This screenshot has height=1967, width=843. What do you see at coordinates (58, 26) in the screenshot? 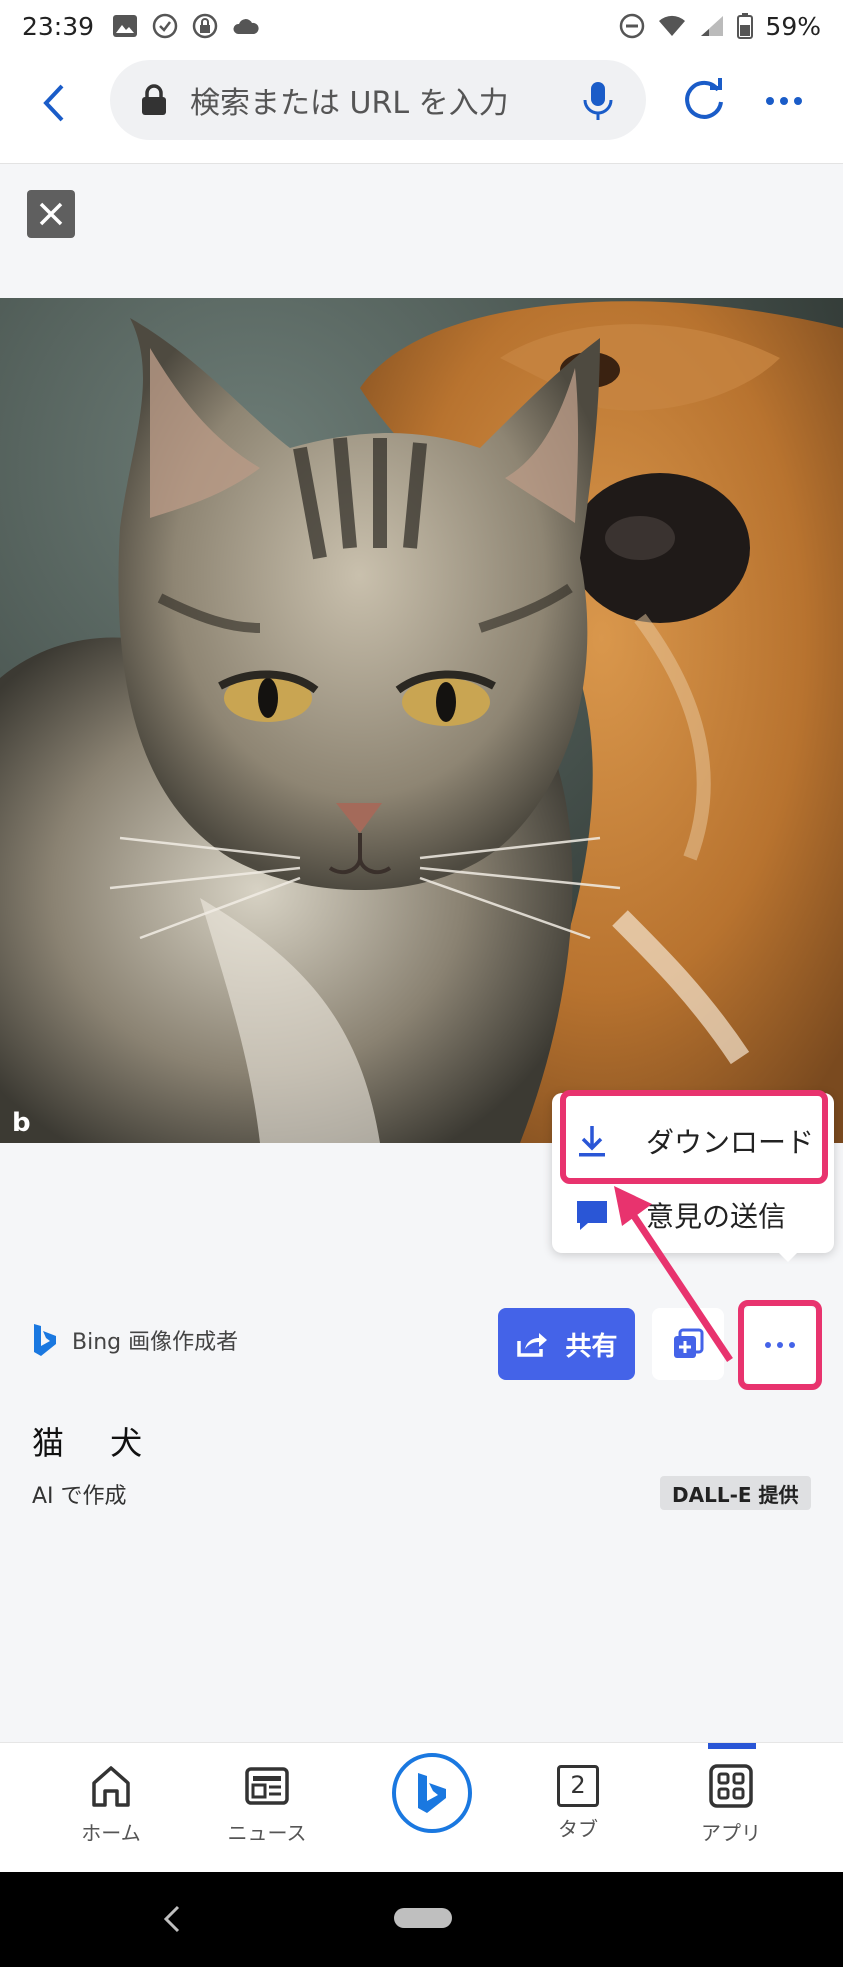
I see `status-time: 23:39` at bounding box center [58, 26].